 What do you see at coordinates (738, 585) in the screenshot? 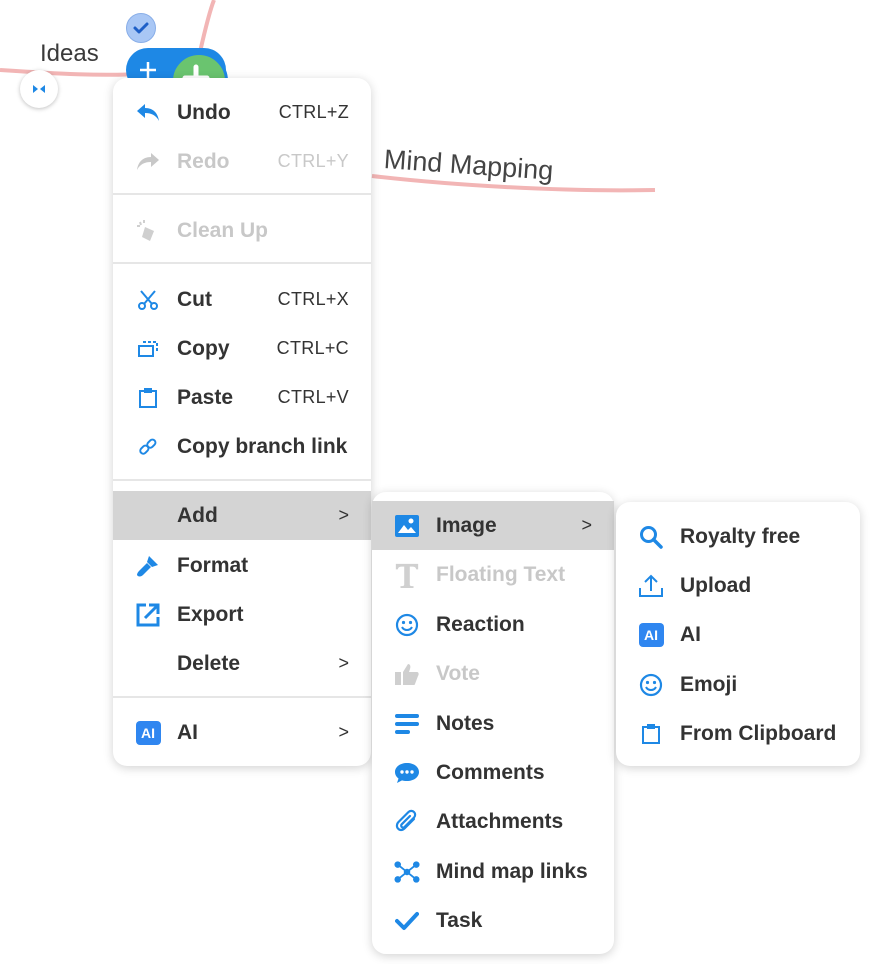
I see `menu-item-upload: Upload` at bounding box center [738, 585].